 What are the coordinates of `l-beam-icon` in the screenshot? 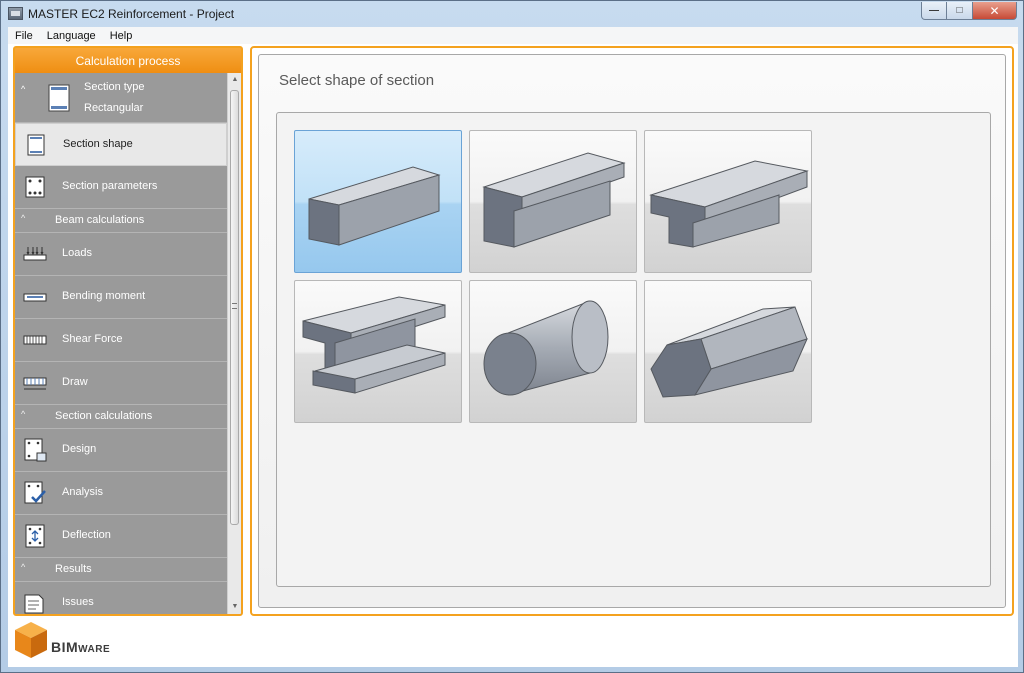 It's located at (554, 200).